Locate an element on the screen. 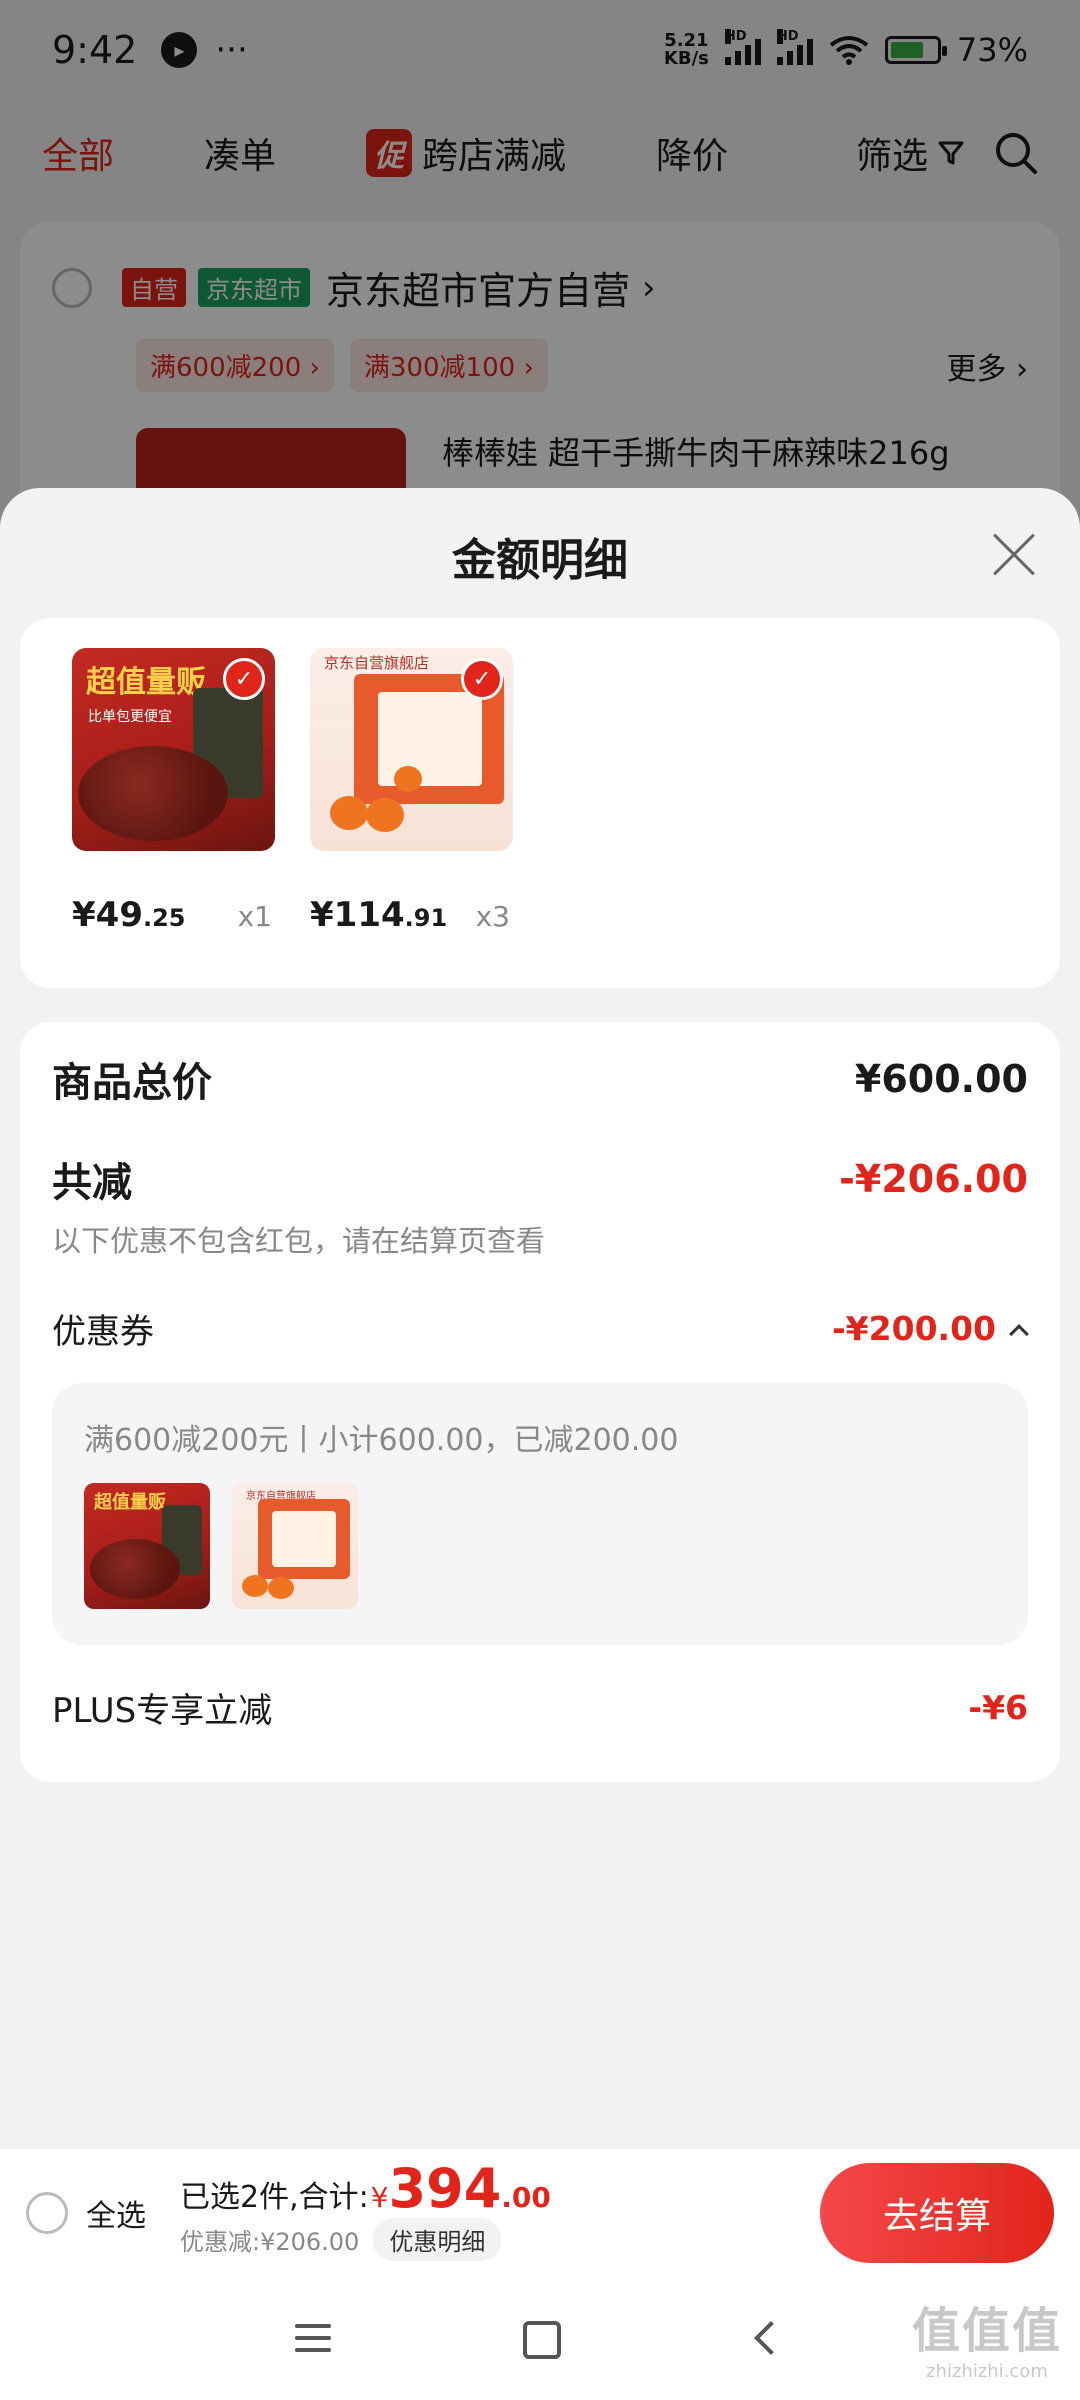 This screenshot has width=1080, height=2400. plus-discount-row: PLUS专享立减 -¥6 is located at coordinates (540, 1707).